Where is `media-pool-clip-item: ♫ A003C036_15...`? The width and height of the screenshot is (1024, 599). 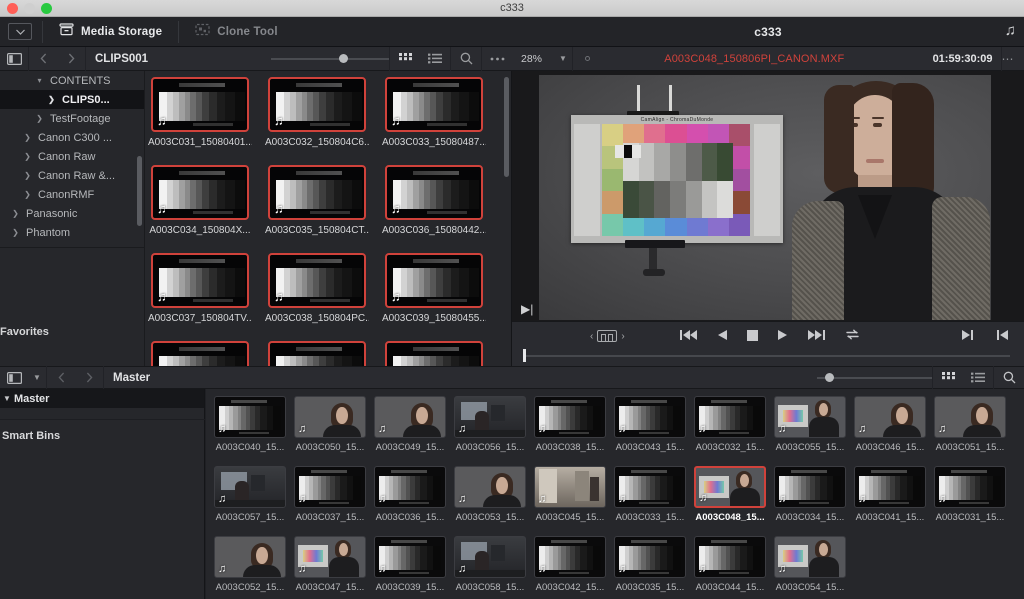 media-pool-clip-item: ♫ A003C036_15... is located at coordinates (410, 494).